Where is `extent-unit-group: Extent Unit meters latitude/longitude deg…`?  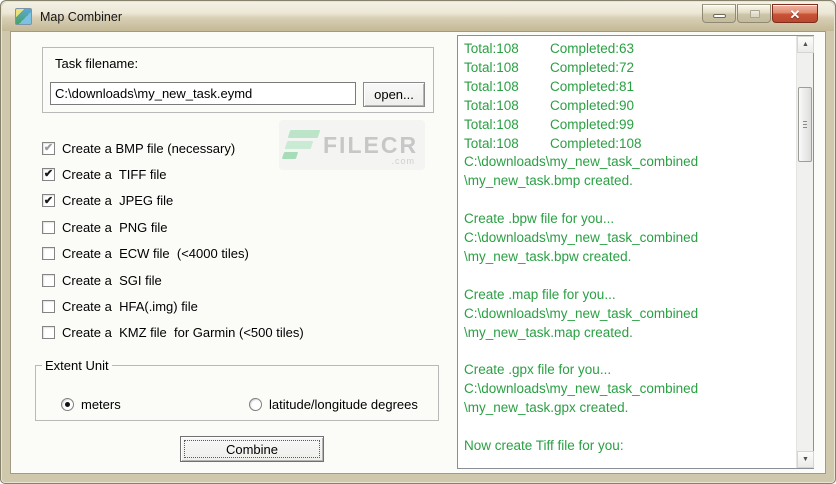
extent-unit-group: Extent Unit meters latitude/longitude deg… is located at coordinates (237, 389).